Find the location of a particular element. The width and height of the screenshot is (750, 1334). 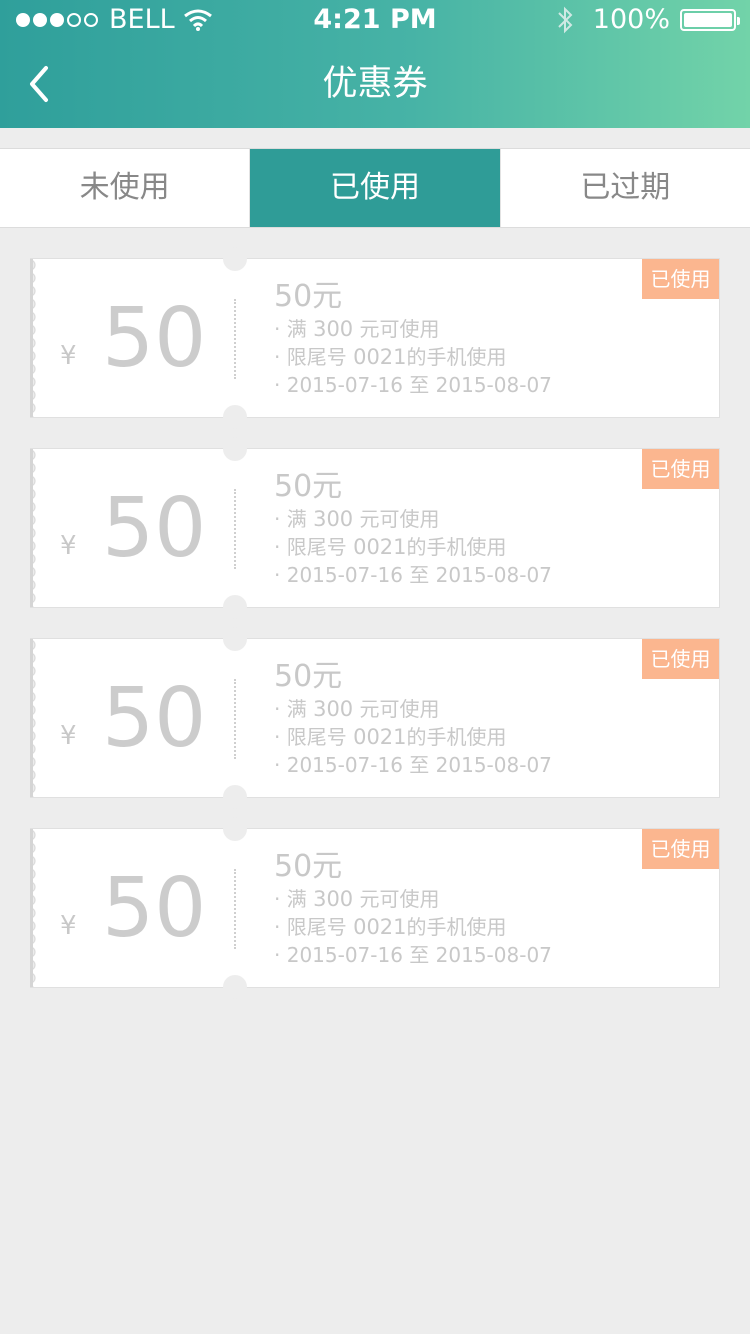

tab-used: 已使用 is located at coordinates (374, 188).